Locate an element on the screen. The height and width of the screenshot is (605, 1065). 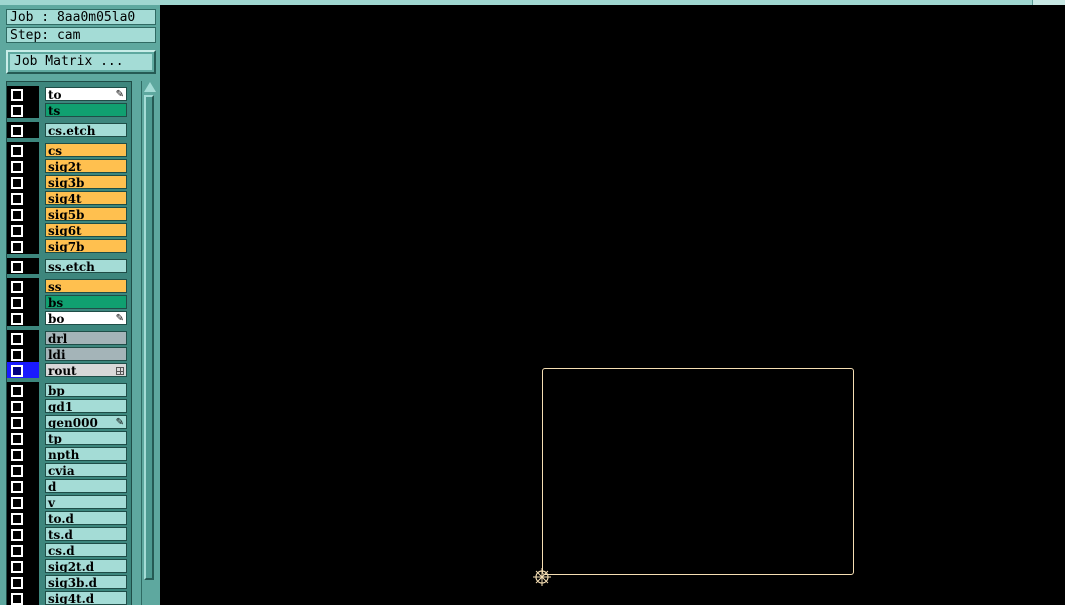
layer-row-to-d: to.d is located at coordinates (69, 518).